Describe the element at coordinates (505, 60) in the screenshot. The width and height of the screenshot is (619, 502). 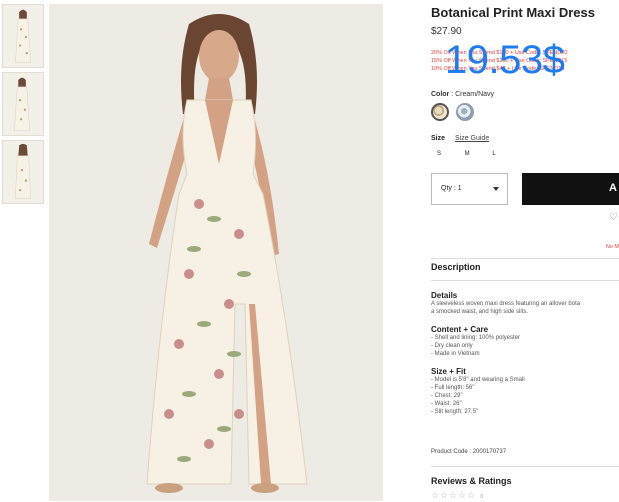
I see `overlay-discount-price: 19.53$` at that location.